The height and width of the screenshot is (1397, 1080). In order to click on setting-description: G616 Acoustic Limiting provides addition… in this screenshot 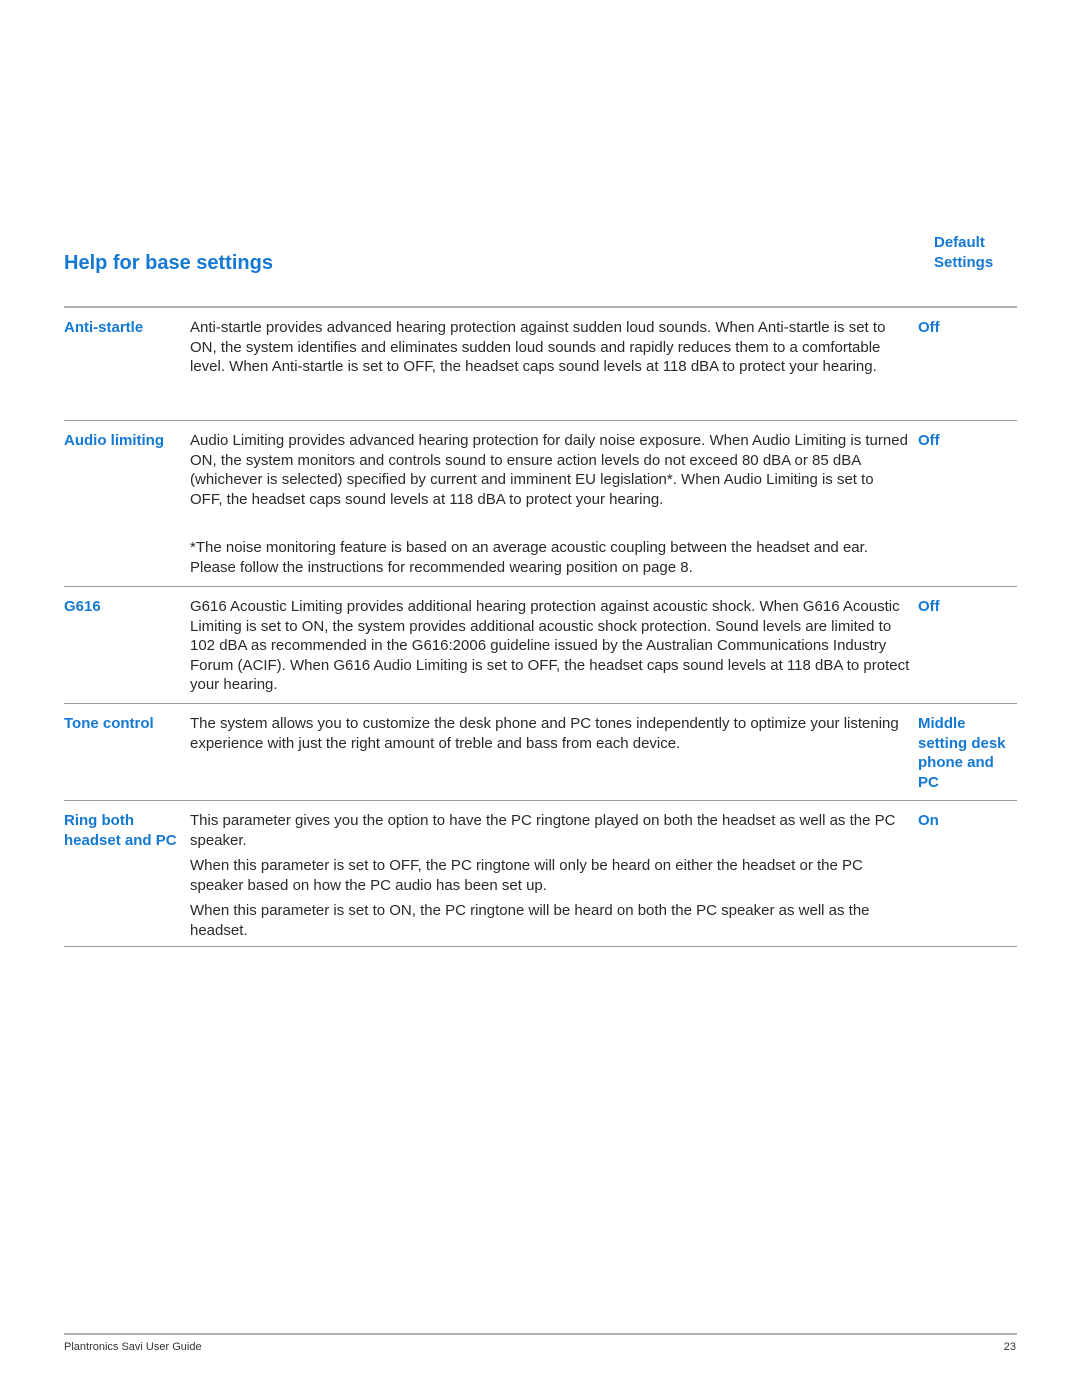, I will do `click(550, 646)`.